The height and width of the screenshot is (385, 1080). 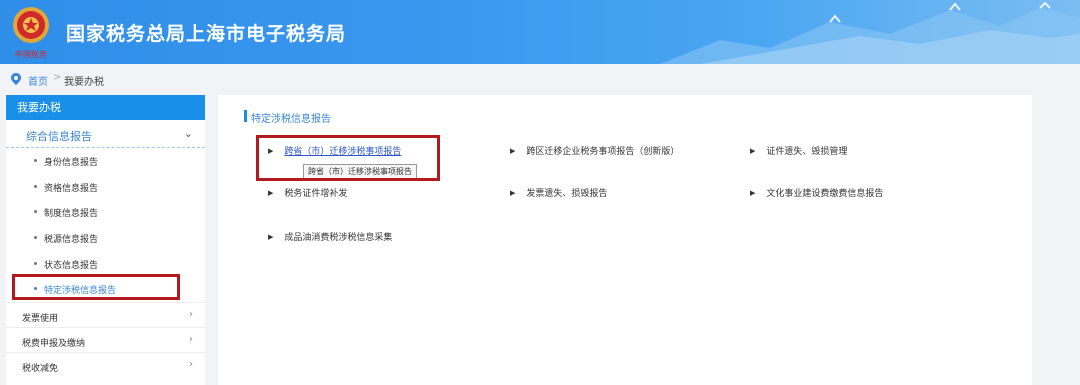 What do you see at coordinates (54, 344) in the screenshot?
I see `sidebar-item-label: 税费申报及缴纳` at bounding box center [54, 344].